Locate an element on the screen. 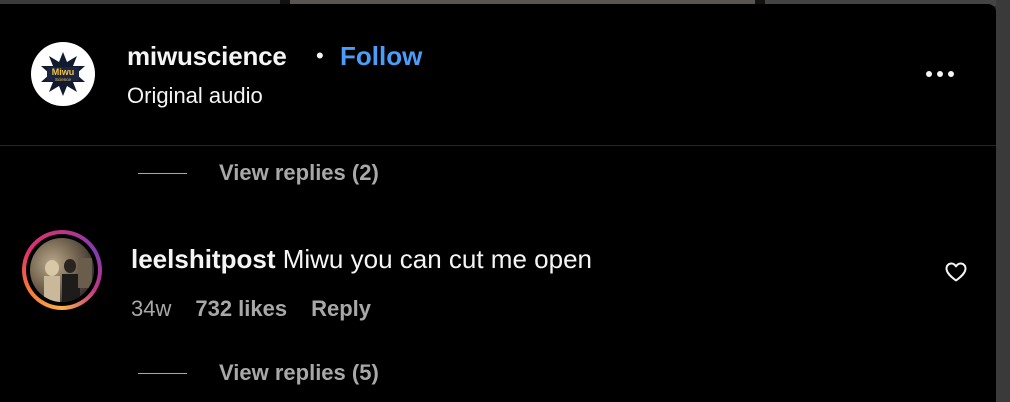 The image size is (1010, 402). more-icon is located at coordinates (929, 74).